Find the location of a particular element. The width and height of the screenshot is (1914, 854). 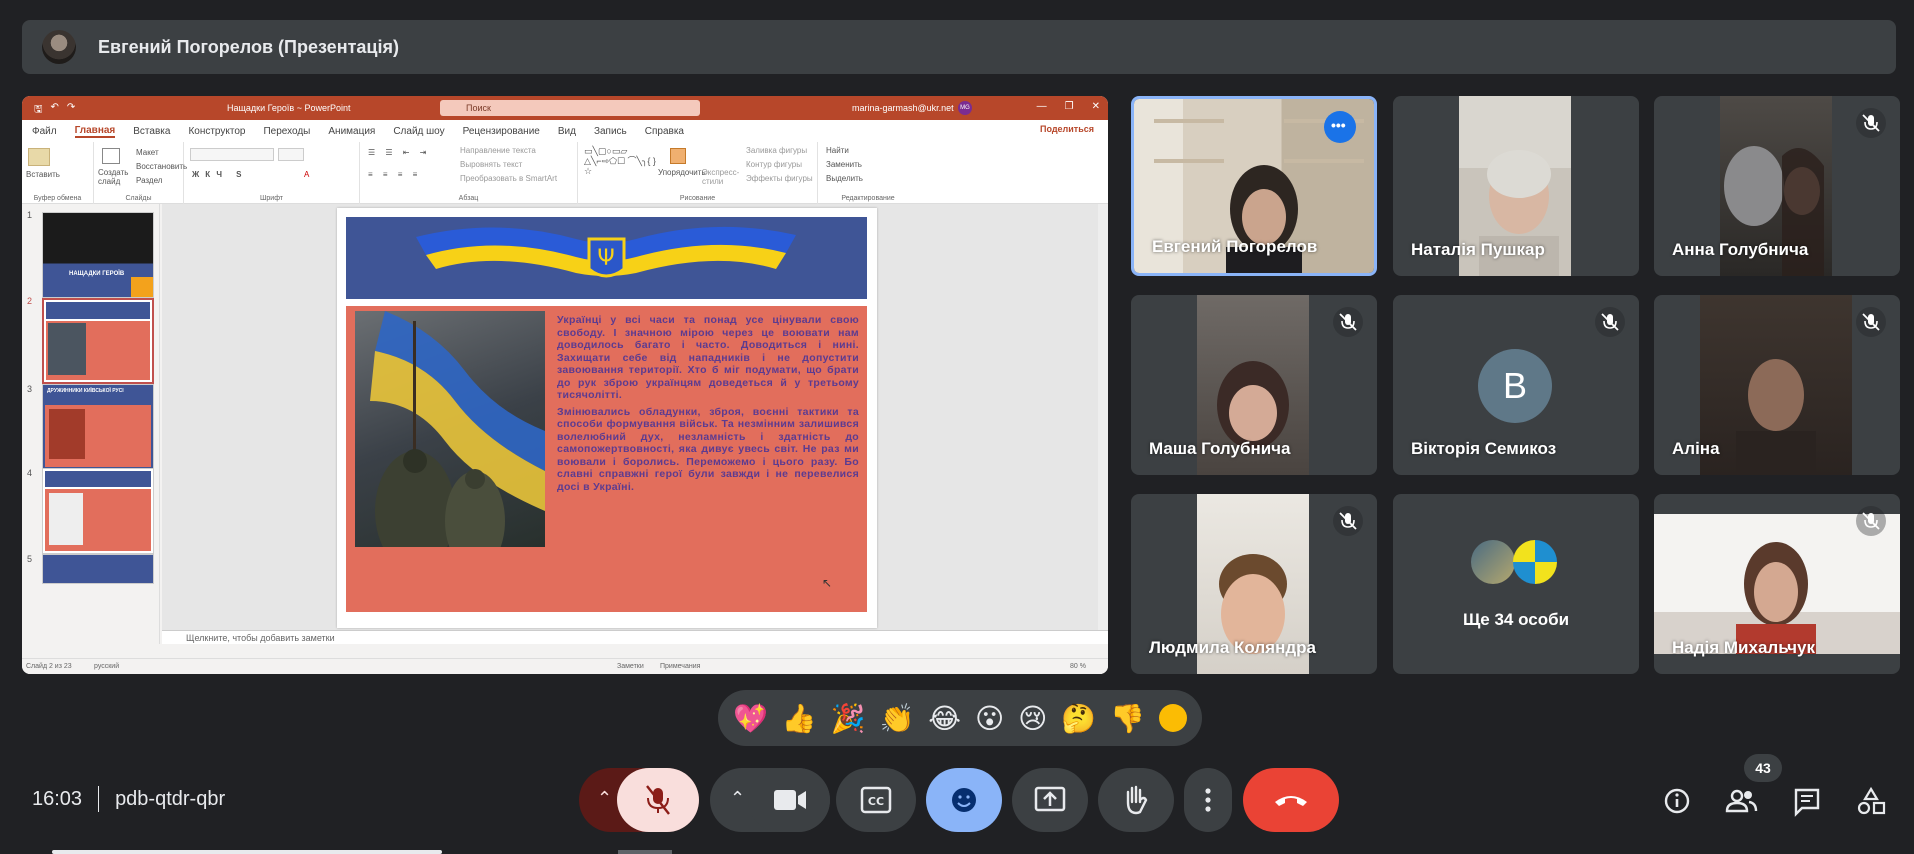

shape-fill-button: Заливка фигуры is located at coordinates (776, 150).